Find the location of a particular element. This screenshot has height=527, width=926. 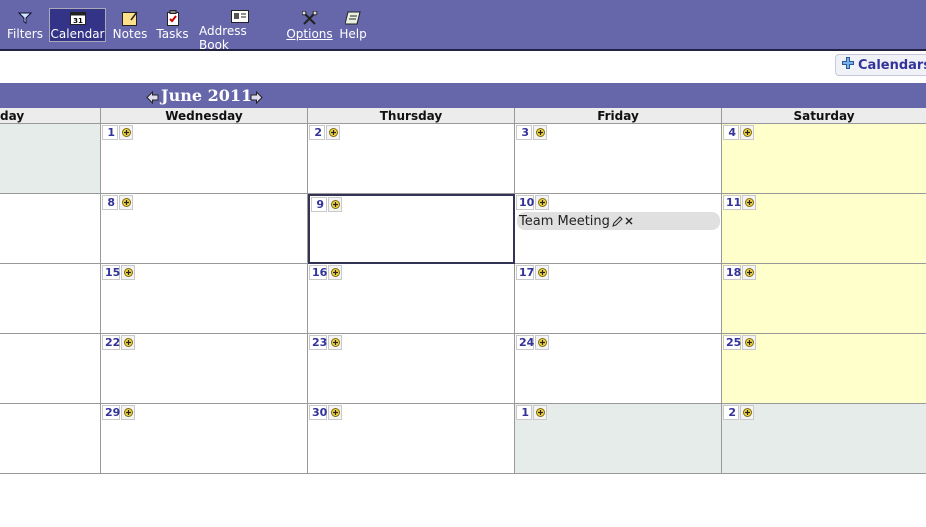

day-cell-thursday: 23 is located at coordinates (411, 369).